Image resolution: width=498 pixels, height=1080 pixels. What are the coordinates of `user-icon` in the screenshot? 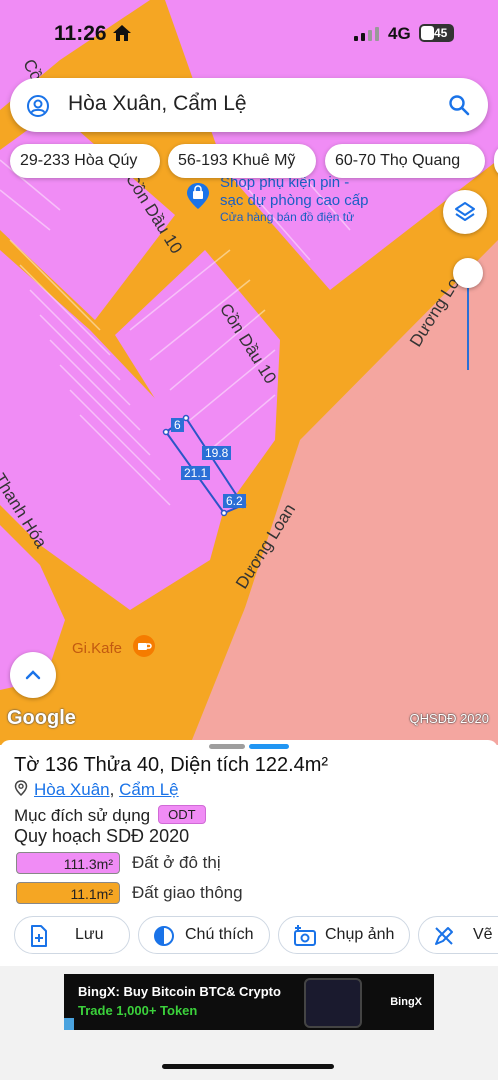 It's located at (38, 106).